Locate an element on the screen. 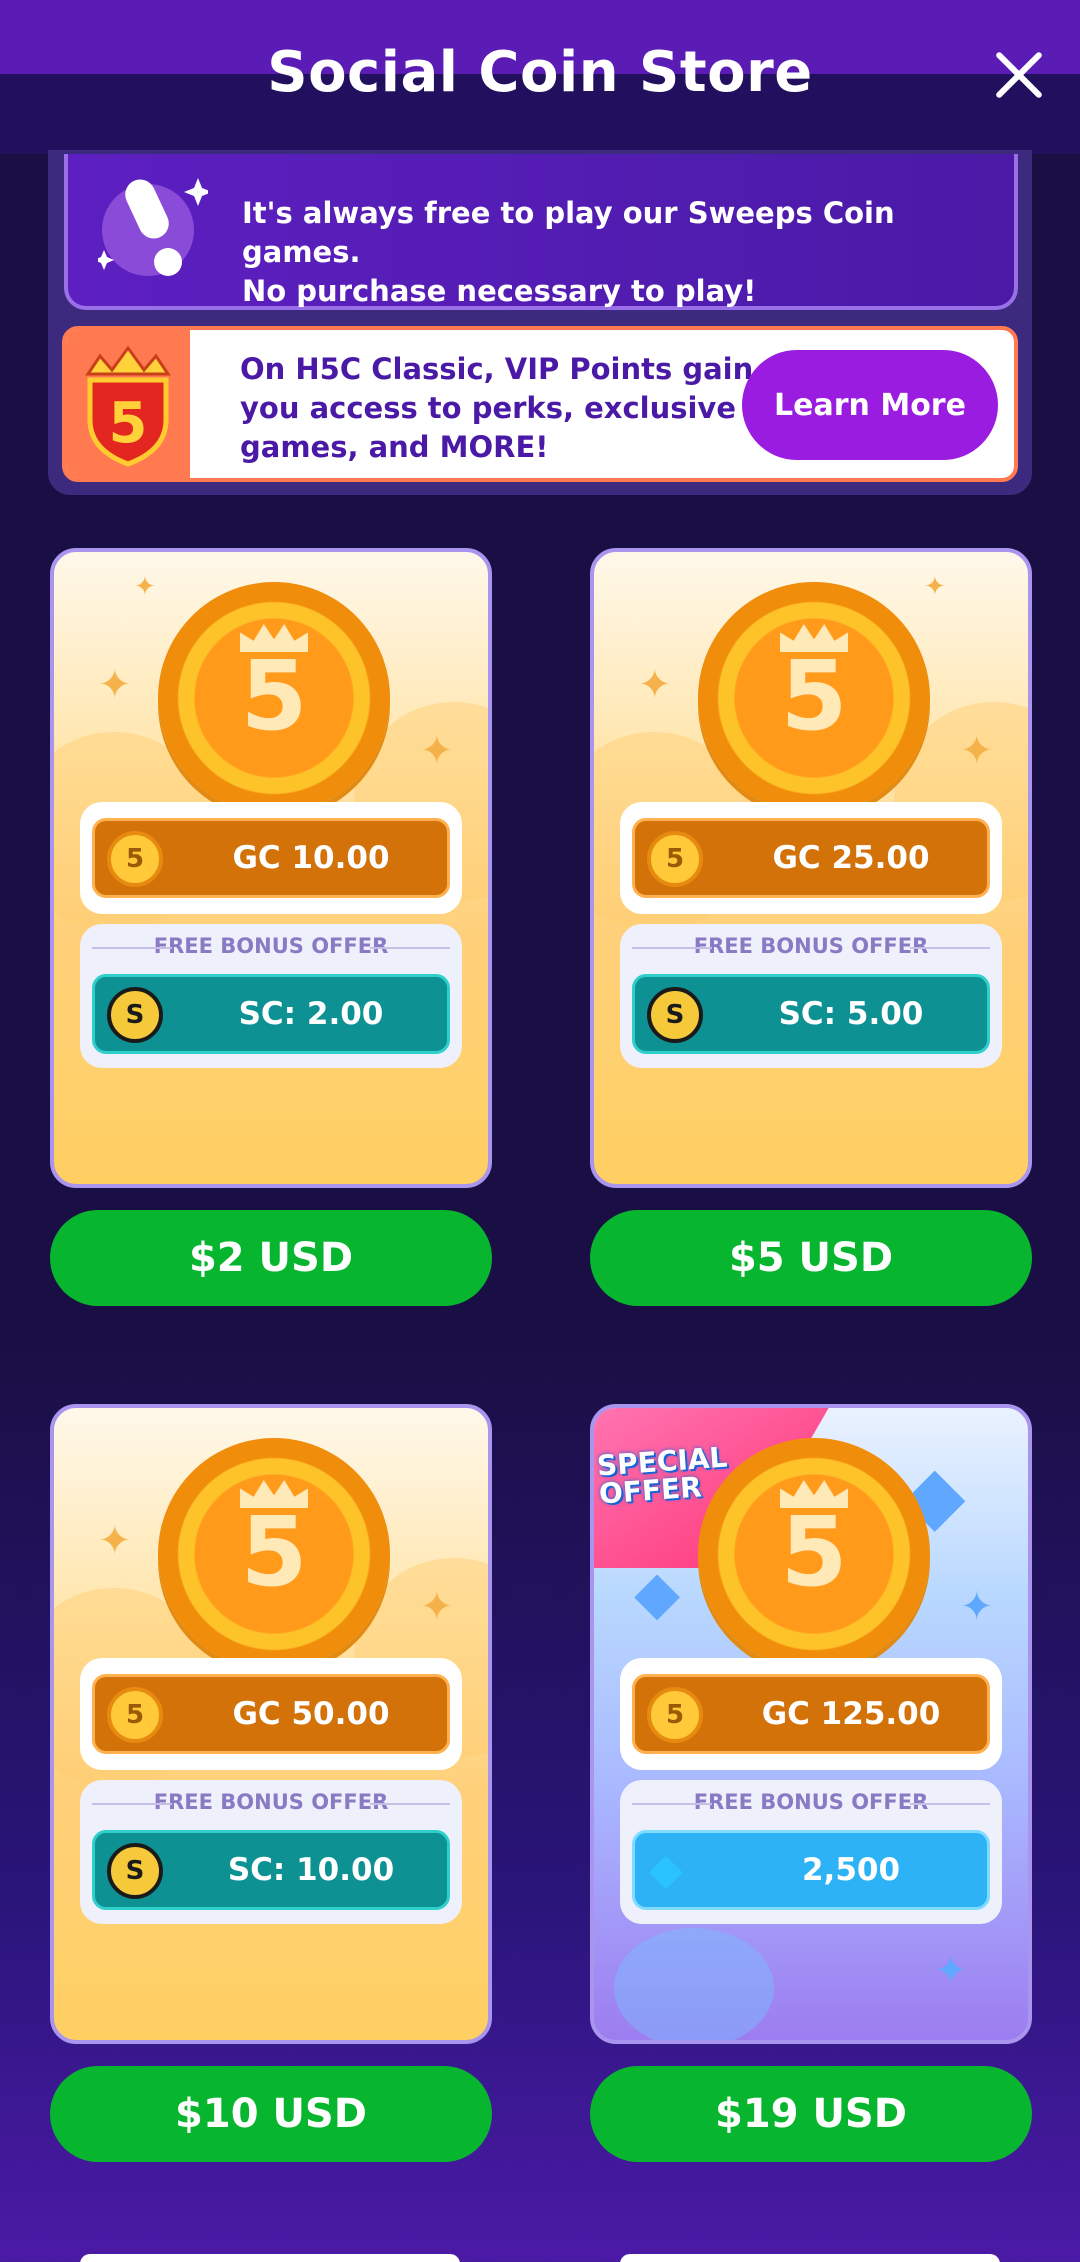  h5c-crown-logo: 5 is located at coordinates (128, 406).